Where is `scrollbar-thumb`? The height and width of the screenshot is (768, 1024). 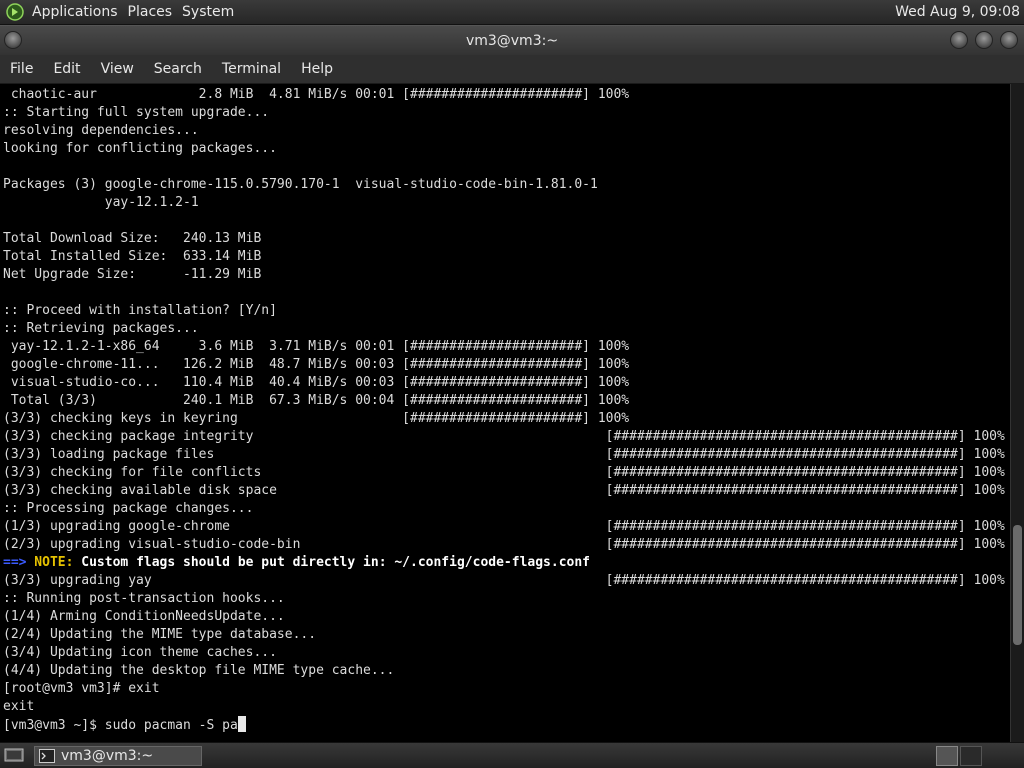
scrollbar-thumb is located at coordinates (1017, 585).